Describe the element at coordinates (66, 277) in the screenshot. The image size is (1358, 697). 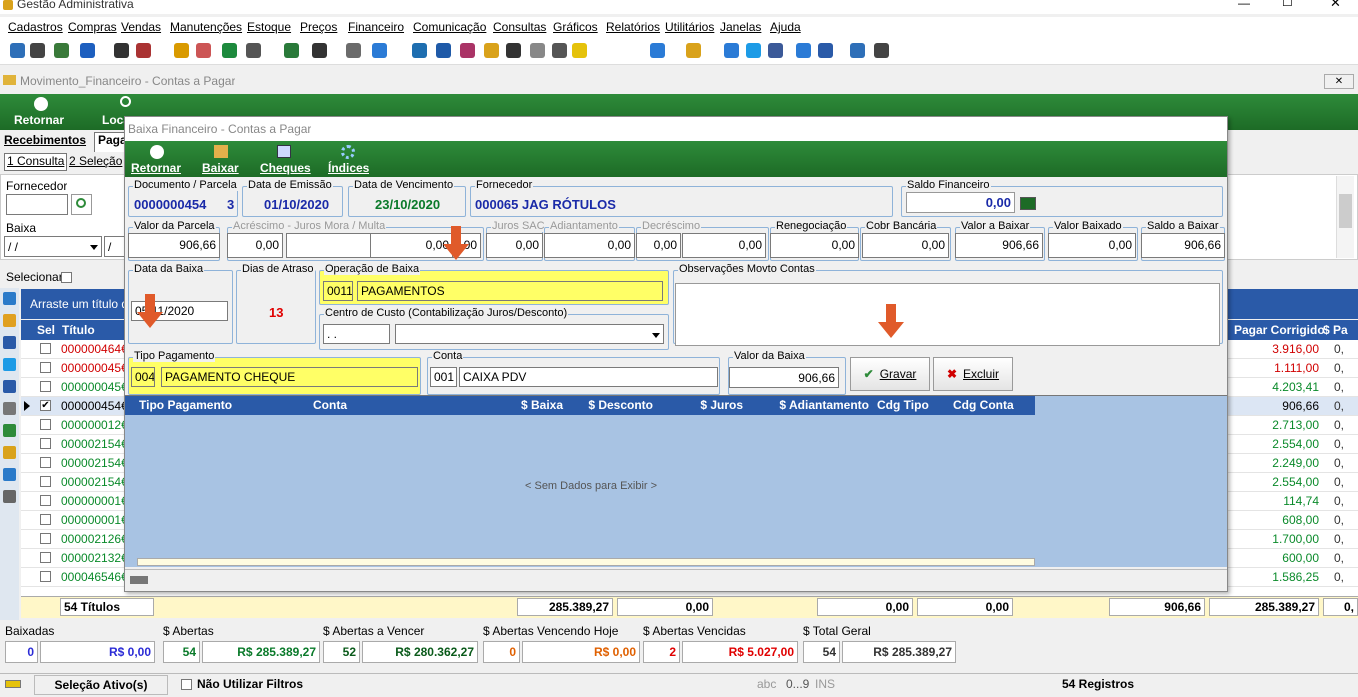
I see `selecionar-checkbox` at that location.